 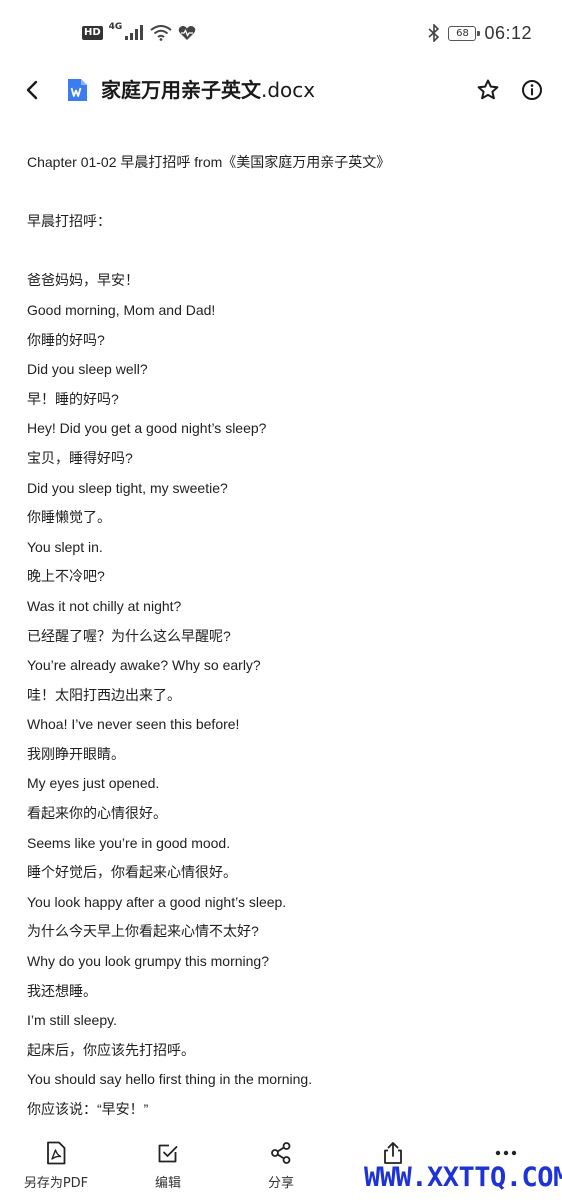 I want to click on document-line: 宝贝，睡得好吗?, so click(x=80, y=457).